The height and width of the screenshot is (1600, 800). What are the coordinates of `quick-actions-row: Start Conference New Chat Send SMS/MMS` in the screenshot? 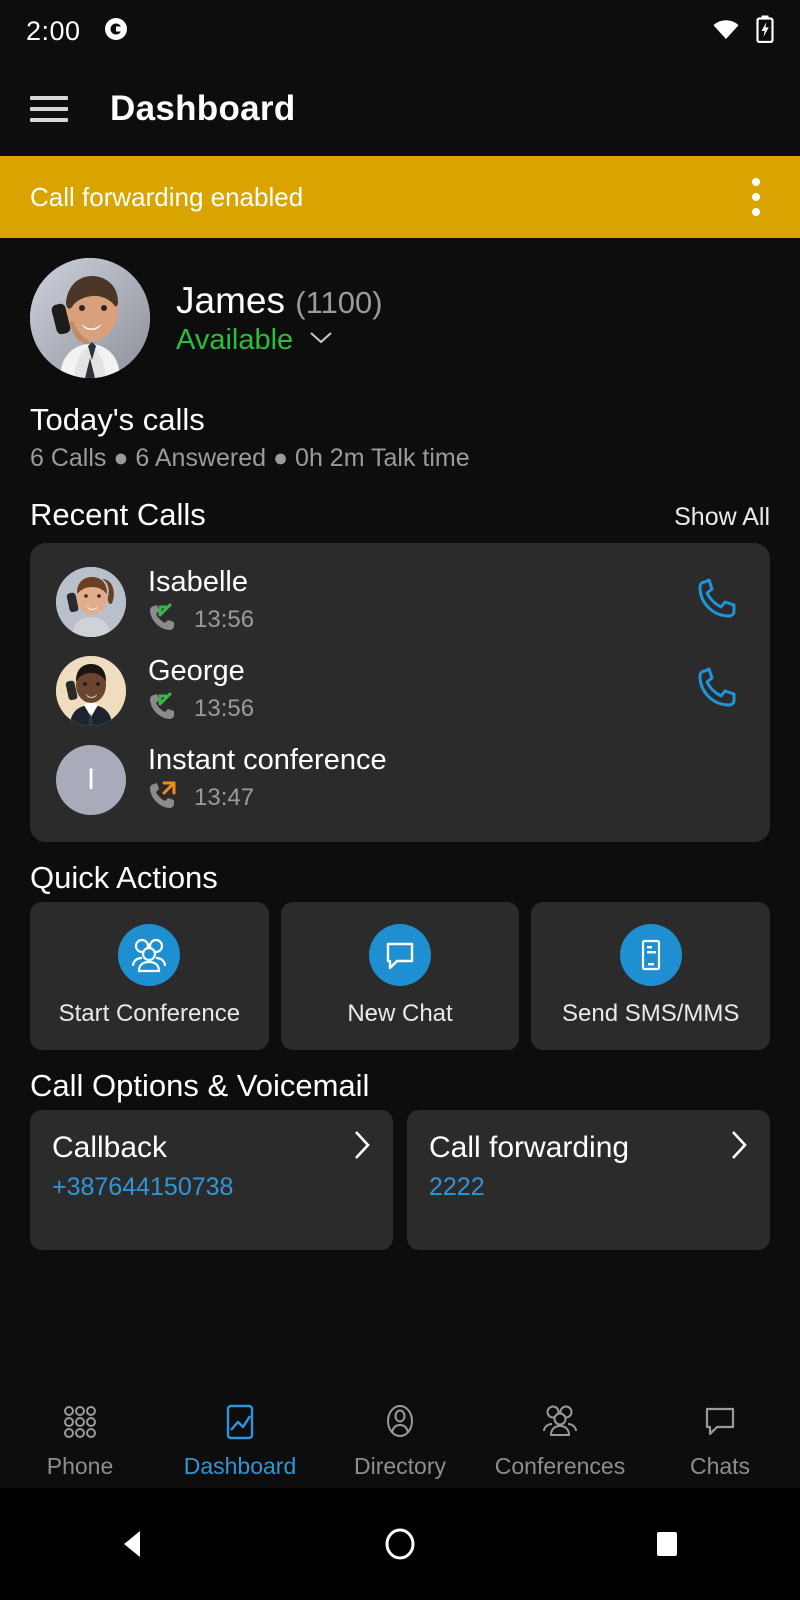 It's located at (400, 976).